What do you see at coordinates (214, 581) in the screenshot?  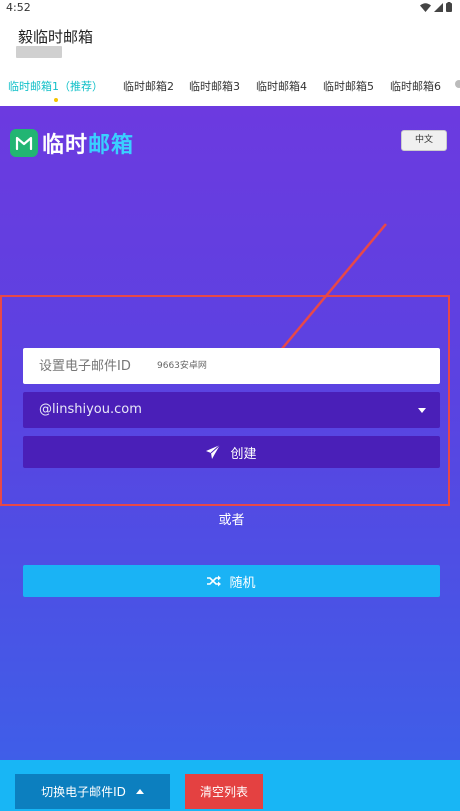 I see `shuffle-icon` at bounding box center [214, 581].